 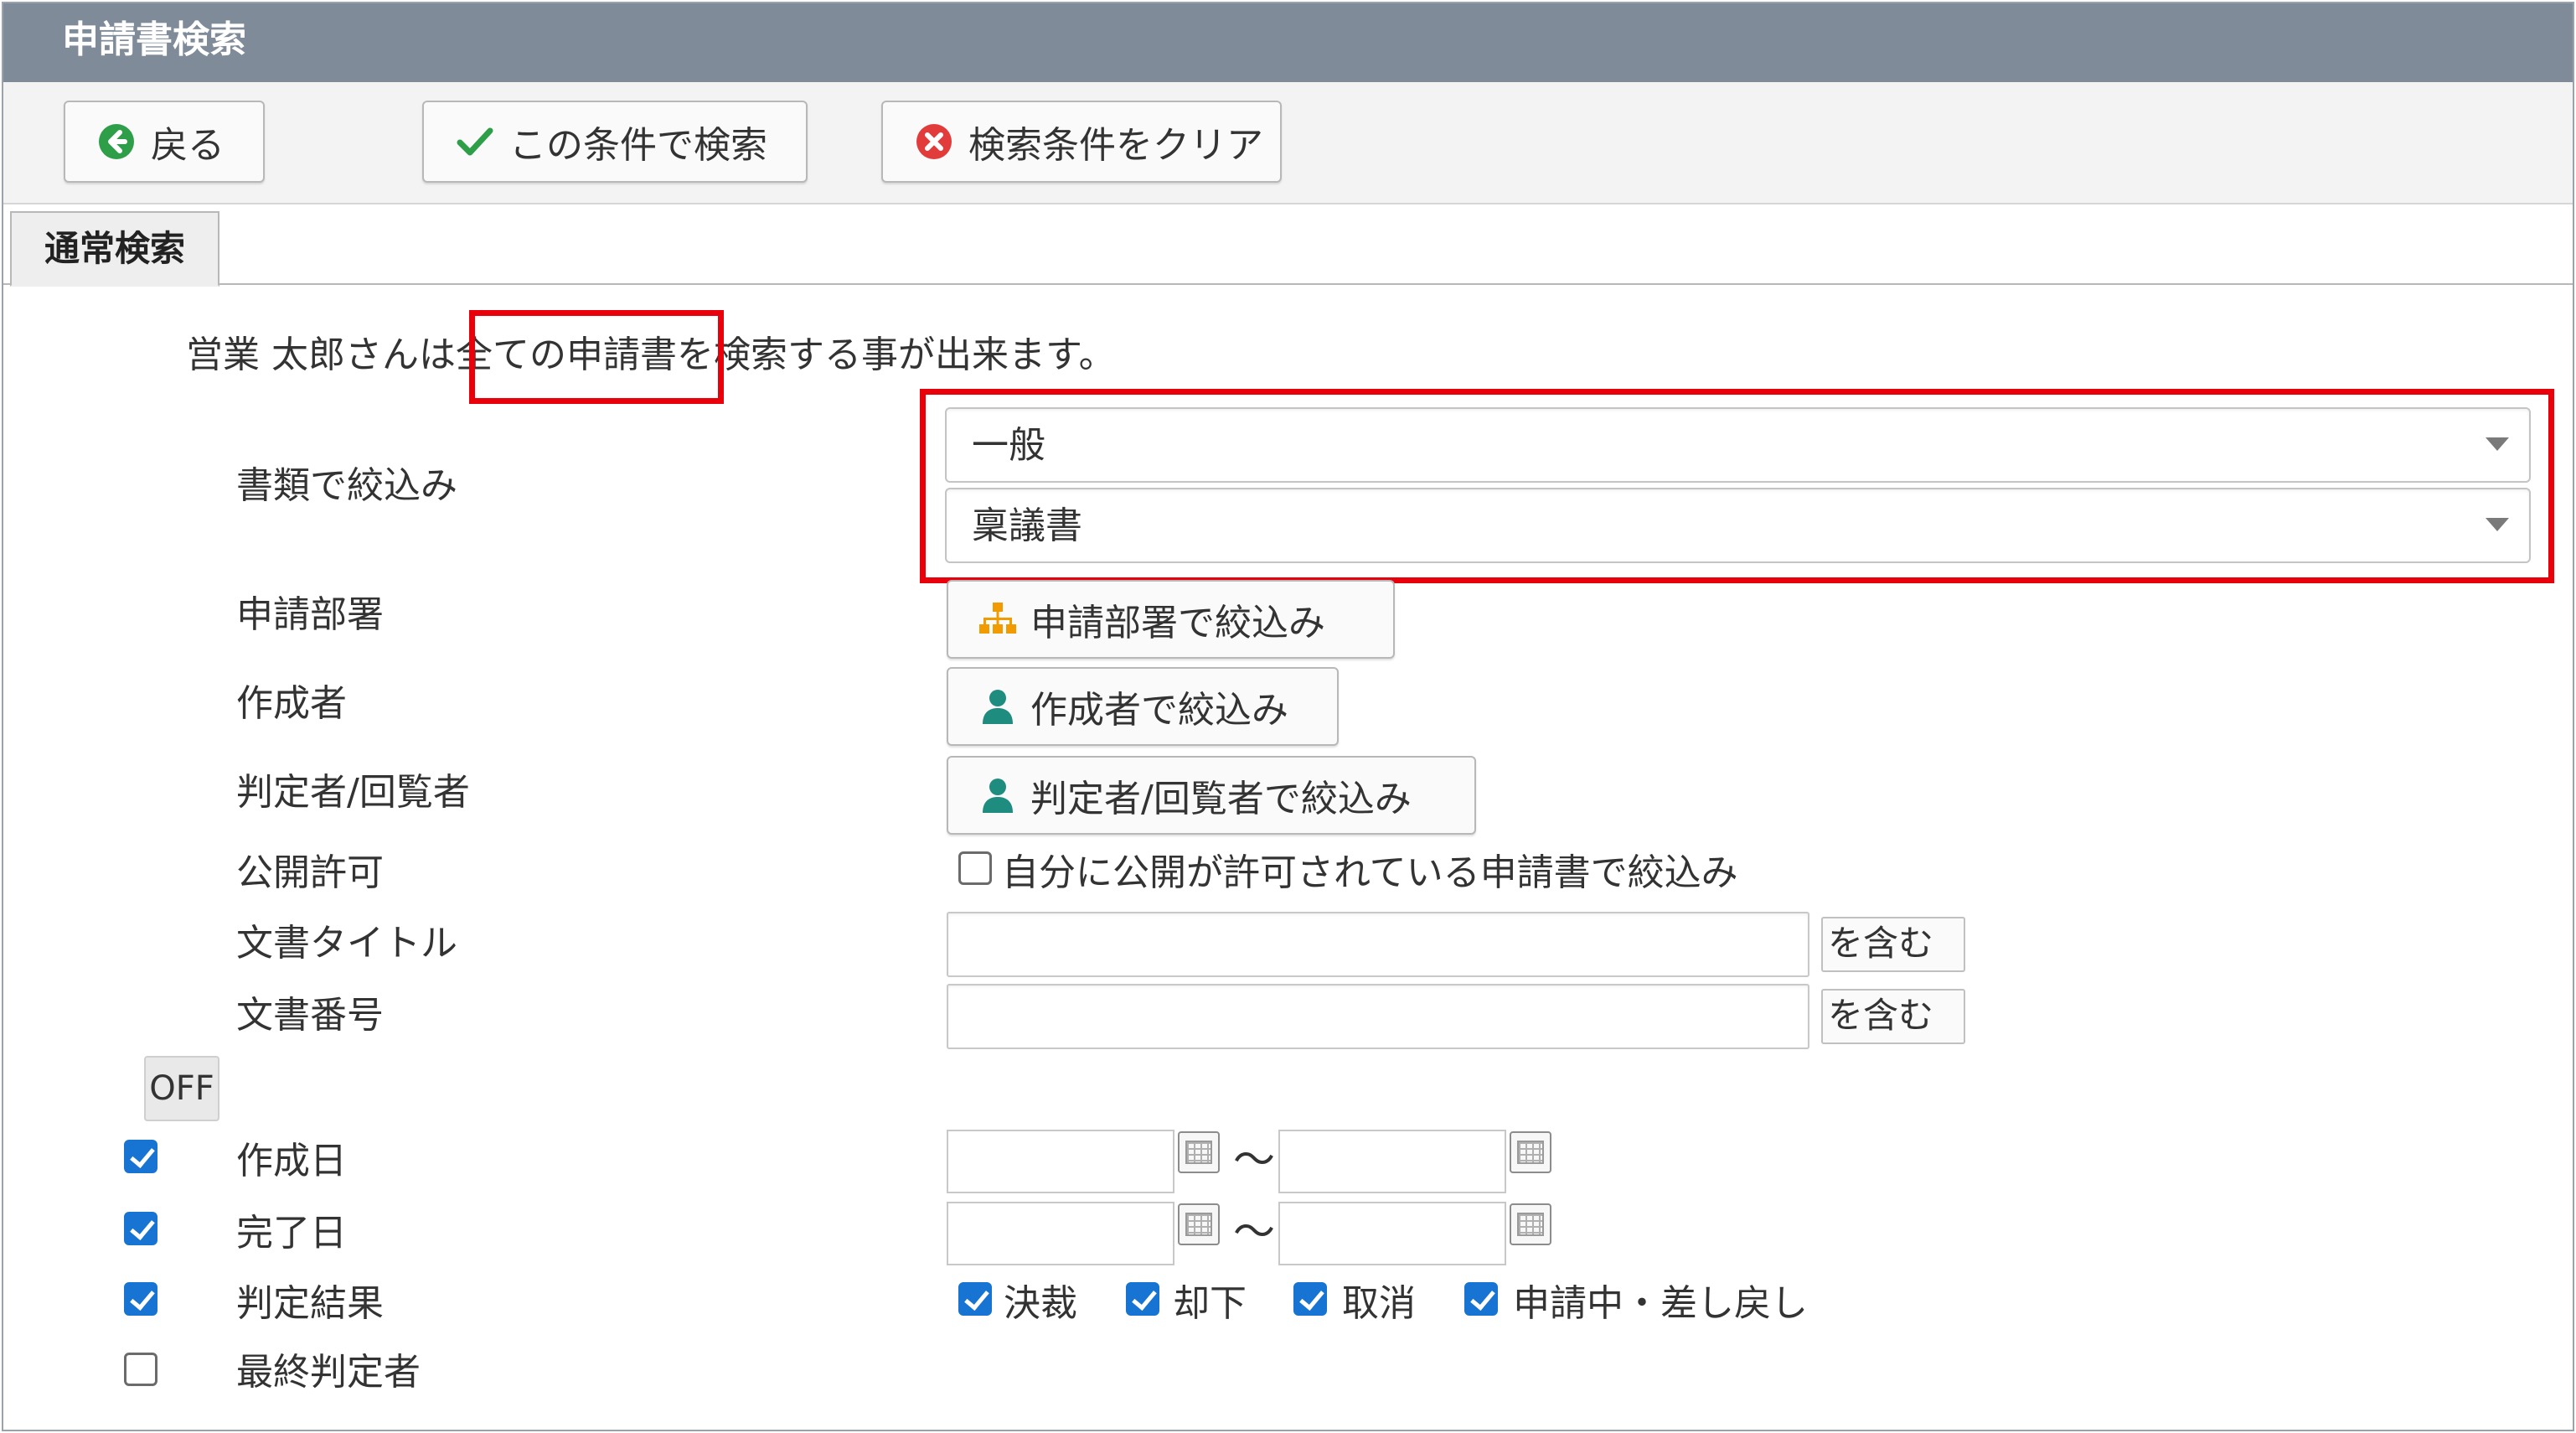 What do you see at coordinates (1481, 1299) in the screenshot?
I see `result-pending-checkbox` at bounding box center [1481, 1299].